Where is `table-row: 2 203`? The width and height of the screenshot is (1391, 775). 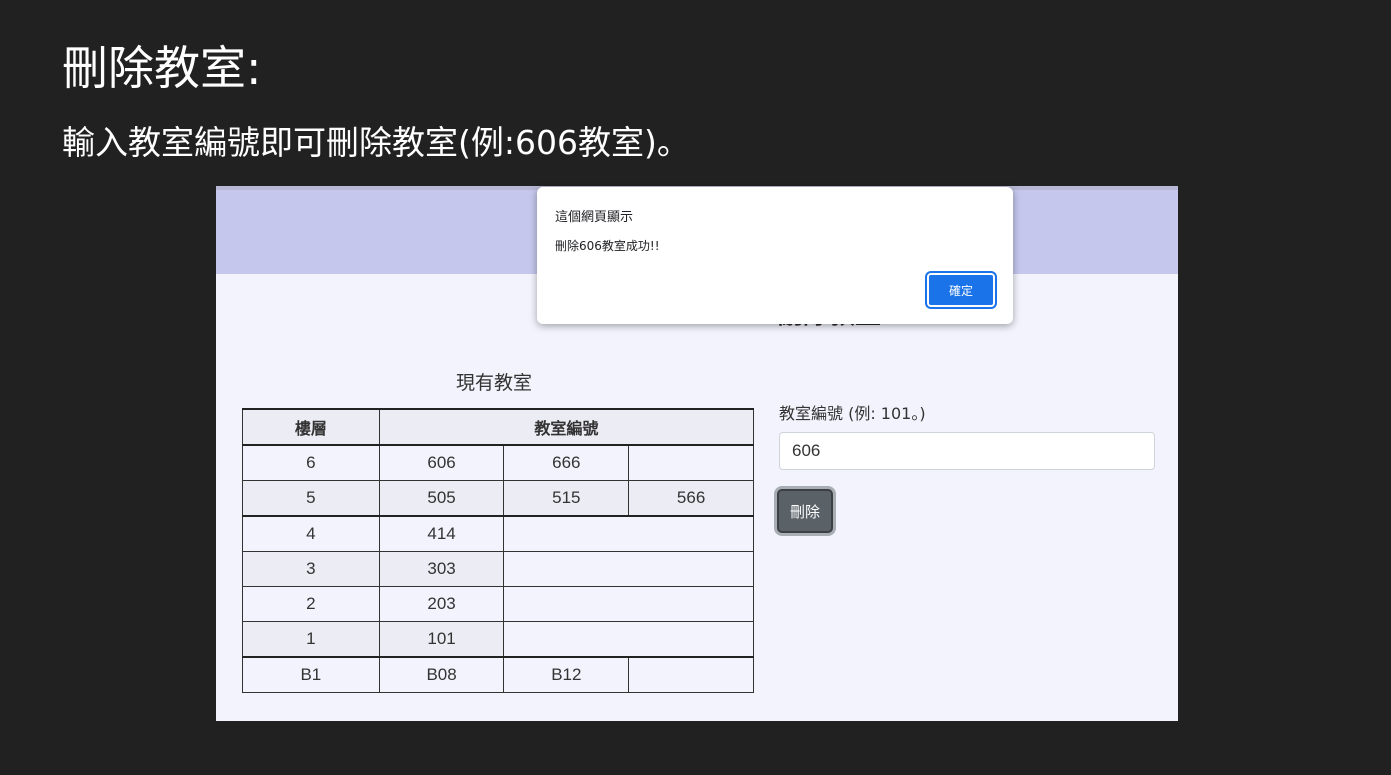 table-row: 2 203 is located at coordinates (498, 604).